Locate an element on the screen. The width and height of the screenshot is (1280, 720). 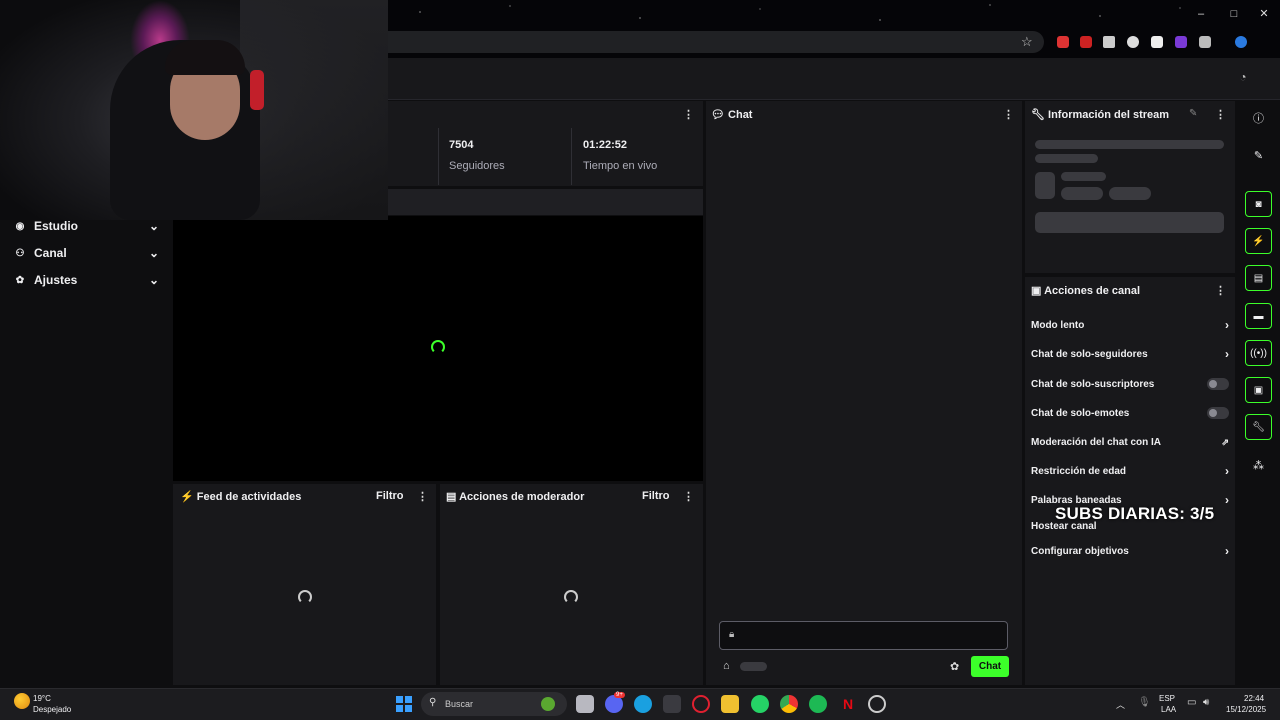
store-icon is located at coordinates (672, 704).